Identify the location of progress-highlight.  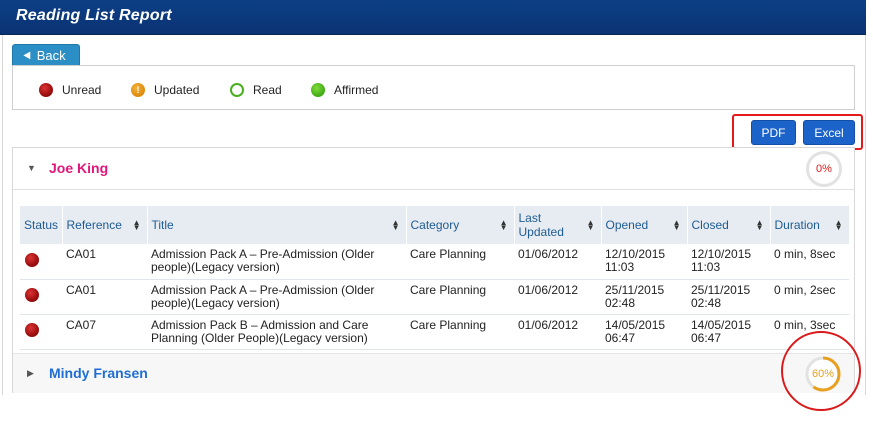
(821, 371).